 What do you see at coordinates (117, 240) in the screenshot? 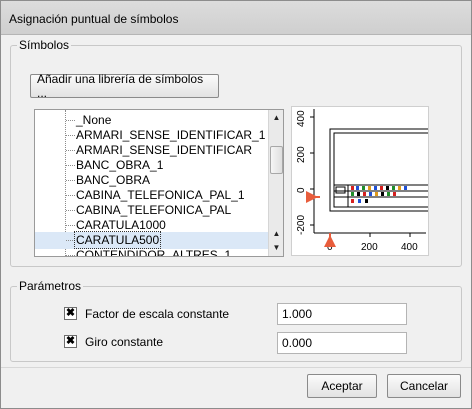
I see `symbol-list-item-label: CARATULA500` at bounding box center [117, 240].